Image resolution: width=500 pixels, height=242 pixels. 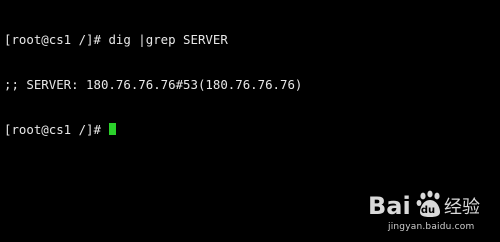 I want to click on baidu-logo: Bai du 经验, so click(x=424, y=205).